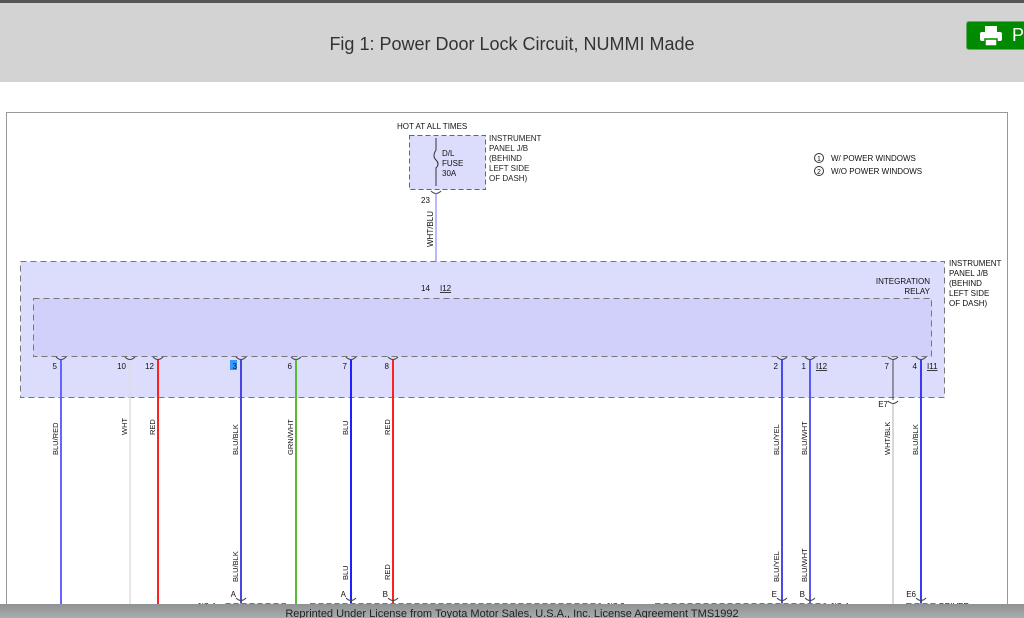  I want to click on relay-label: RELAY, so click(917, 291).